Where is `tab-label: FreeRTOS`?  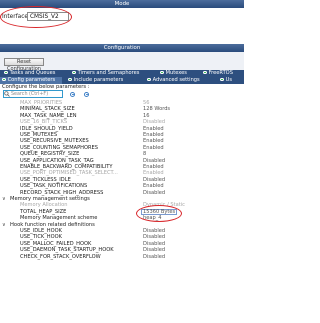 tab-label: FreeRTOS is located at coordinates (220, 73).